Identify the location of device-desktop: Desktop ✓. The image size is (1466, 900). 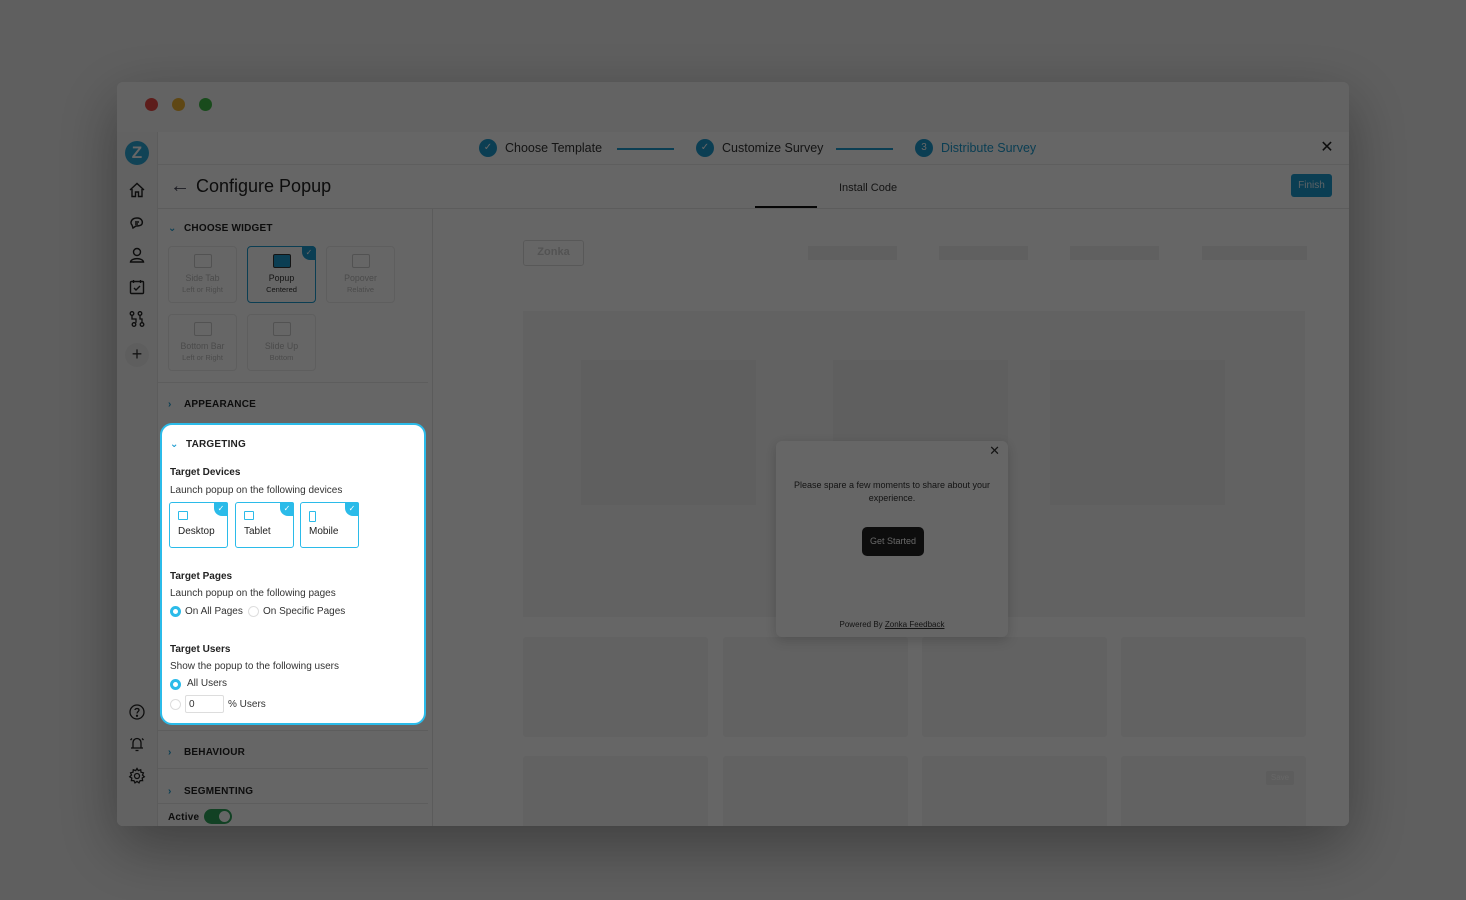
(198, 525).